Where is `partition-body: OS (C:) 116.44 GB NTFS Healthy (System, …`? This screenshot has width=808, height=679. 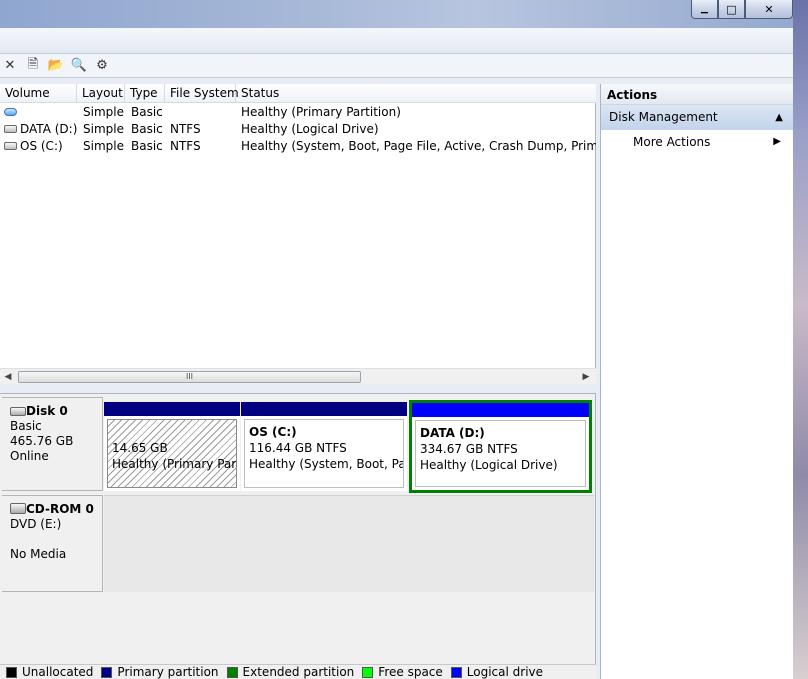
partition-body: OS (C:) 116.44 GB NTFS Healthy (System, … is located at coordinates (324, 453).